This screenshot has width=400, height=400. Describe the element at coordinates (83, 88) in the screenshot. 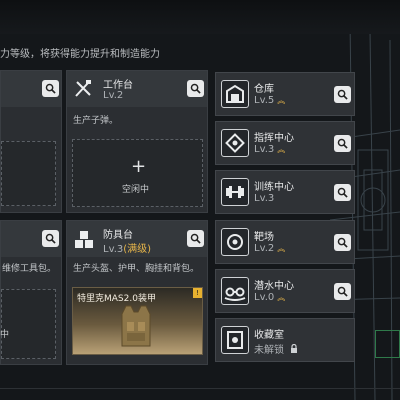

I see `tools-icon` at that location.